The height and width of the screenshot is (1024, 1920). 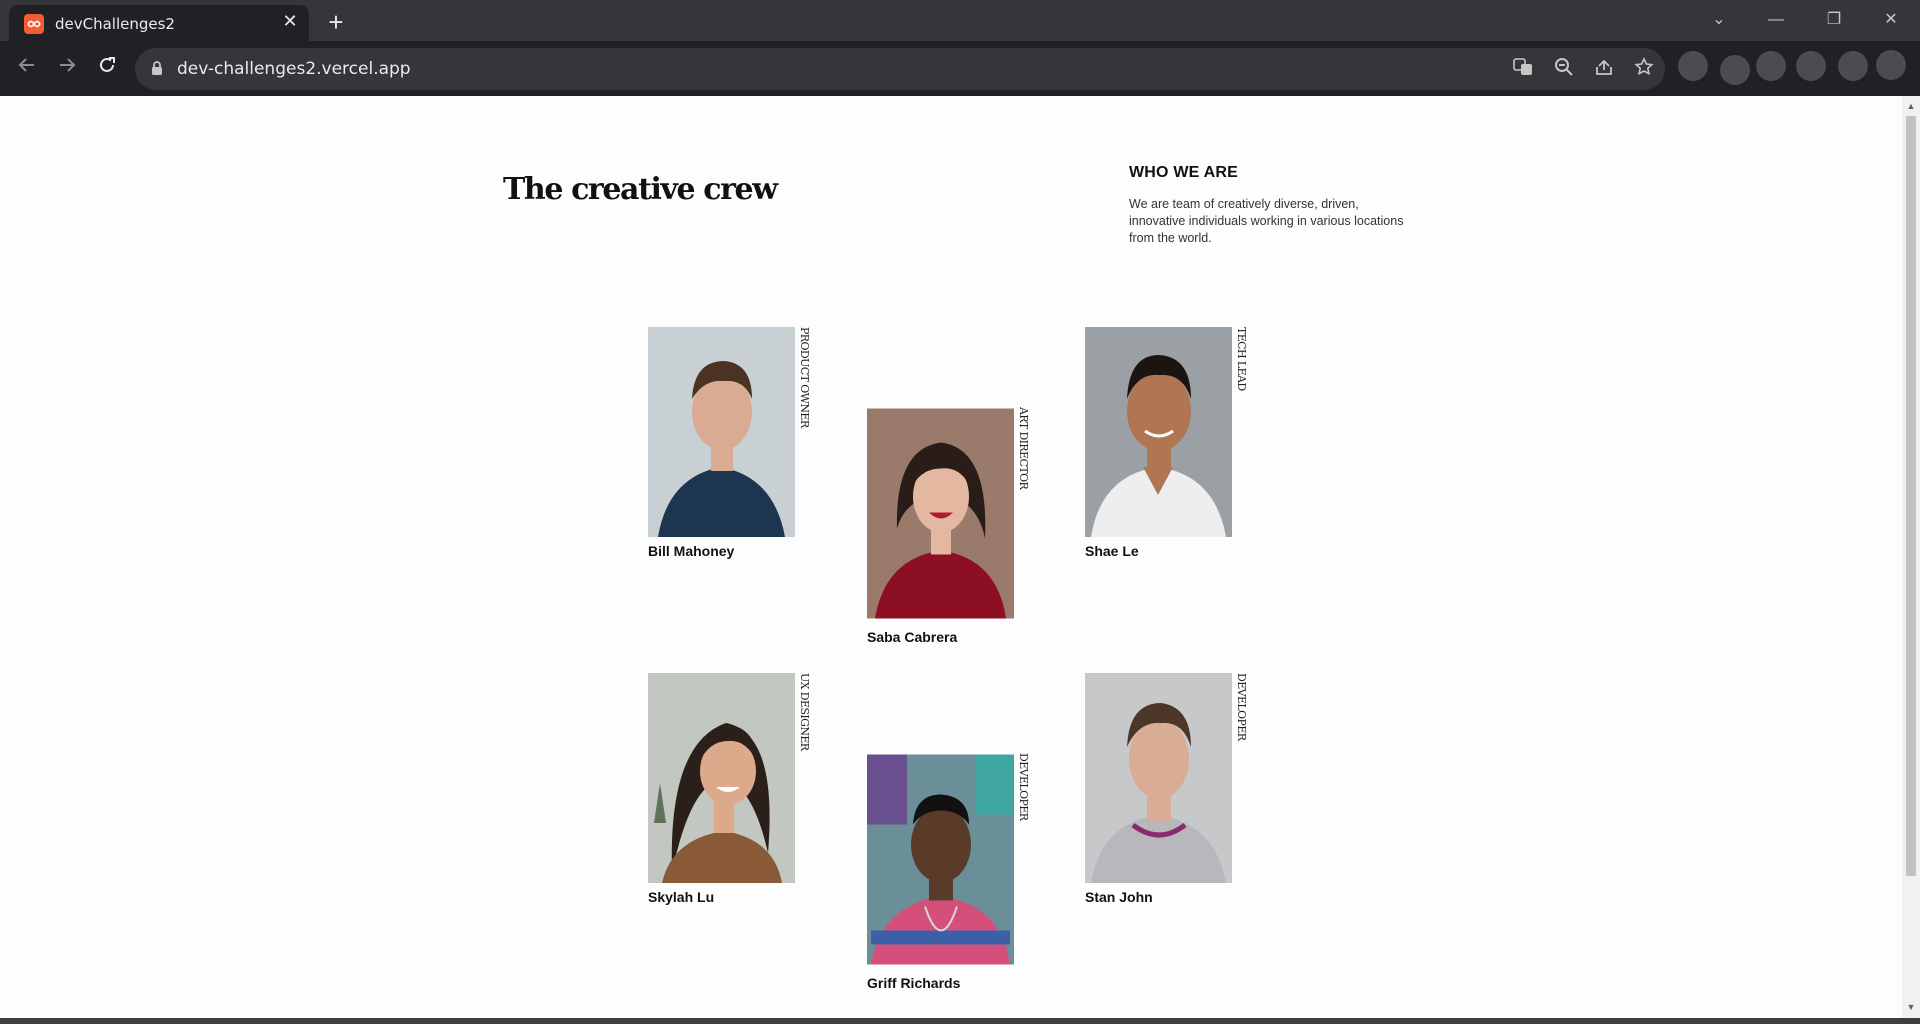 I want to click on member-role: ART DIRECTOR, so click(x=1023, y=448).